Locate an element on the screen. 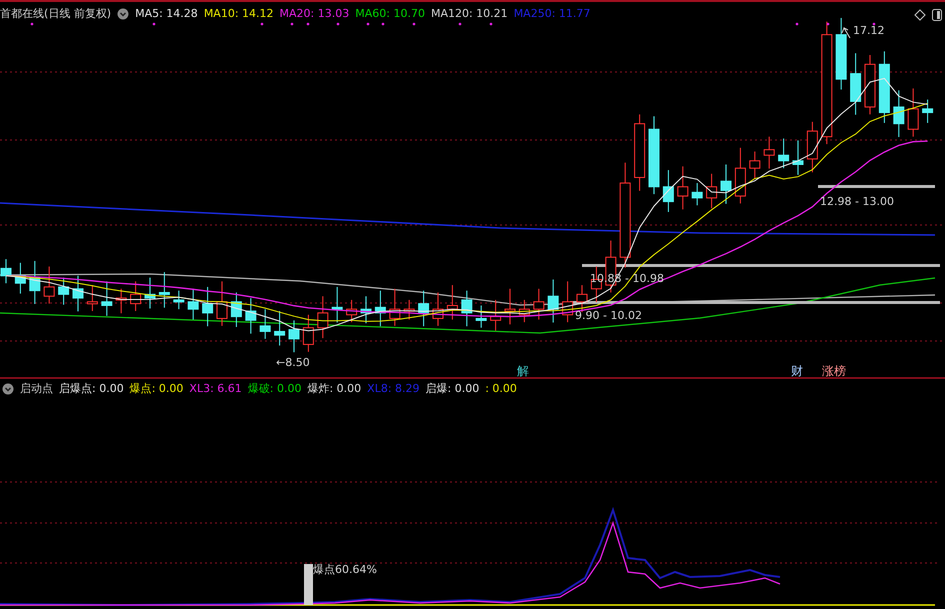 This screenshot has width=945, height=609. indicator-value: XL3: 6.61 is located at coordinates (215, 388).